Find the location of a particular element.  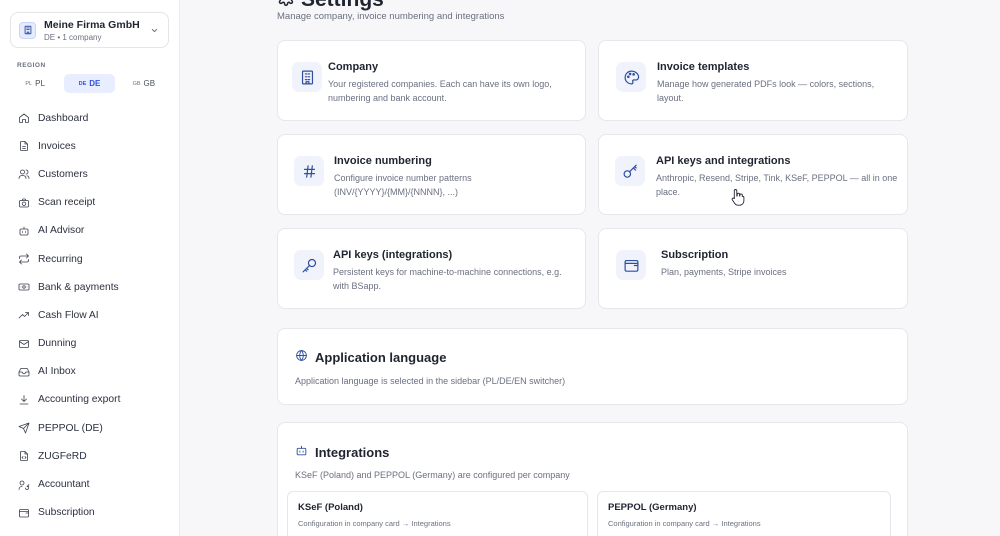

region-option-gb: GB GB is located at coordinates (144, 83).